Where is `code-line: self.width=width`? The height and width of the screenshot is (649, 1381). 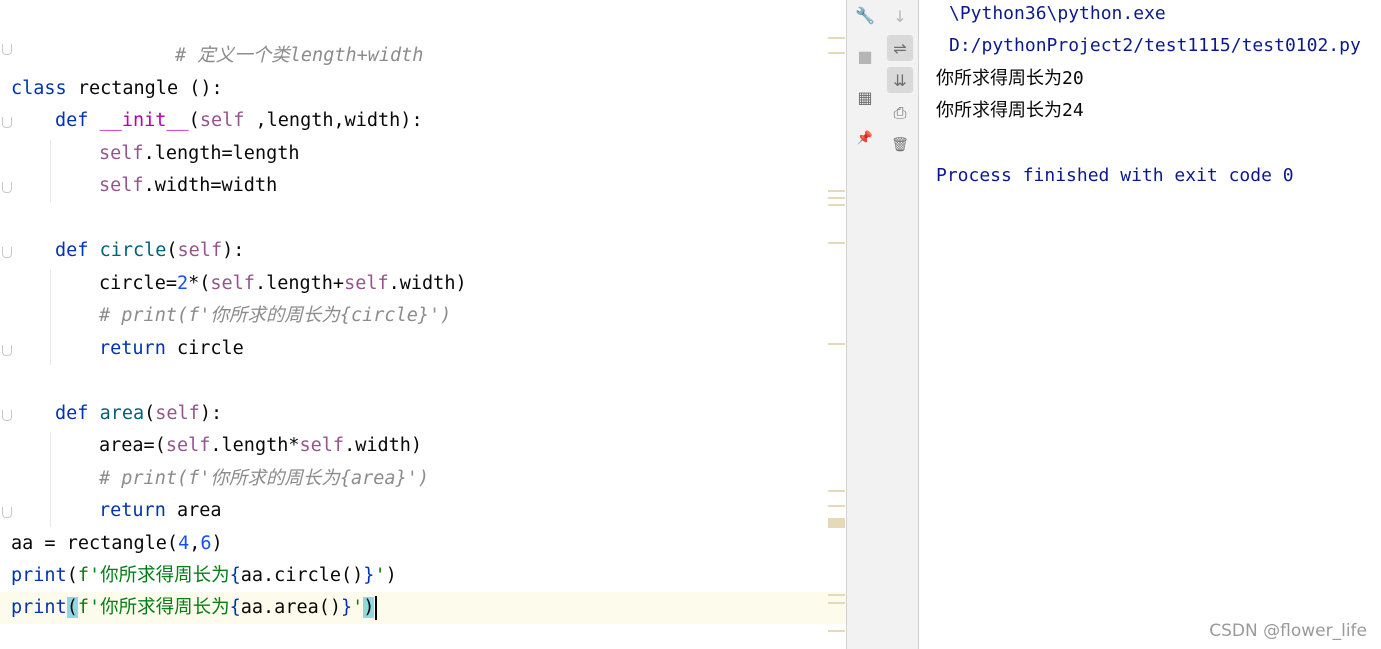 code-line: self.width=width is located at coordinates (423, 186).